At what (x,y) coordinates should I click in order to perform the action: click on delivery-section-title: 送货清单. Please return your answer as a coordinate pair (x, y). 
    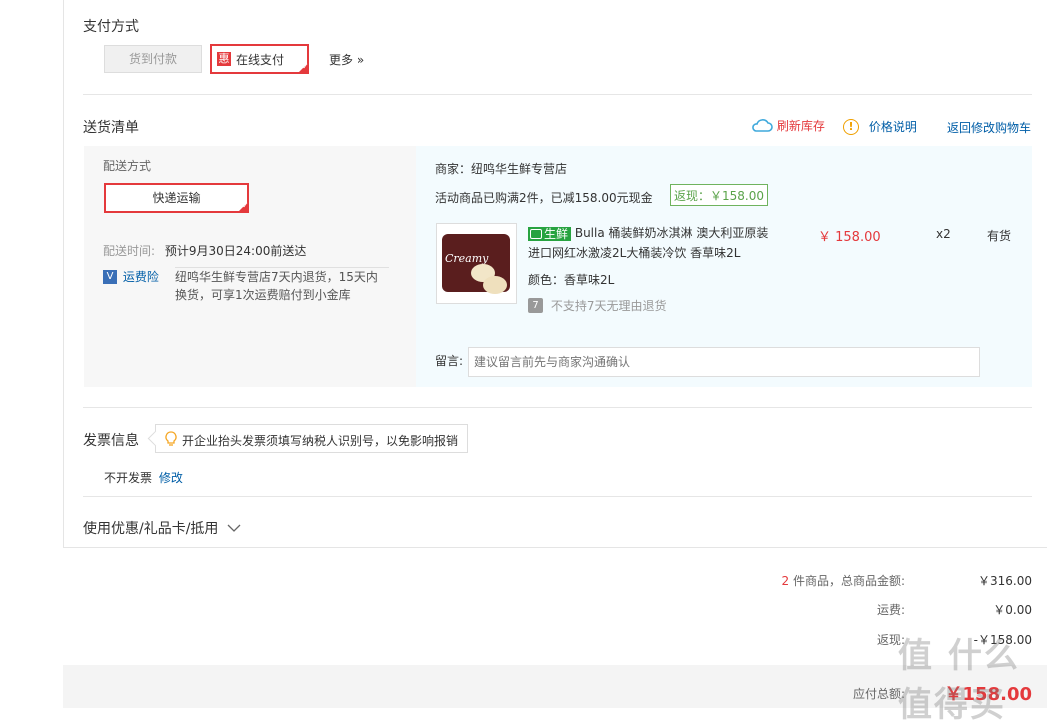
    Looking at the image, I should click on (111, 128).